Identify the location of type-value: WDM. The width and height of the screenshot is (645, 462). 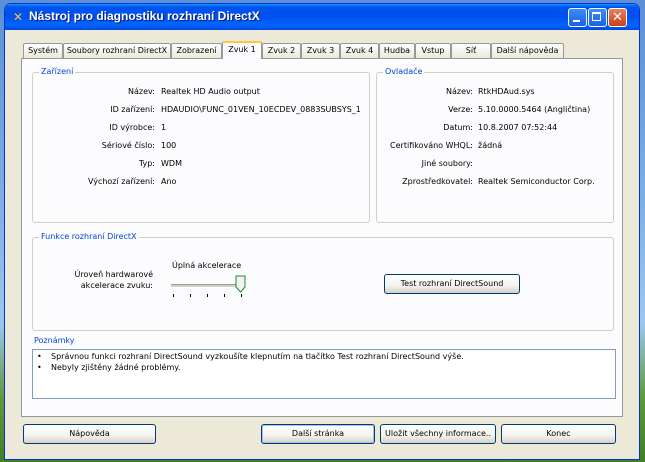
(171, 163).